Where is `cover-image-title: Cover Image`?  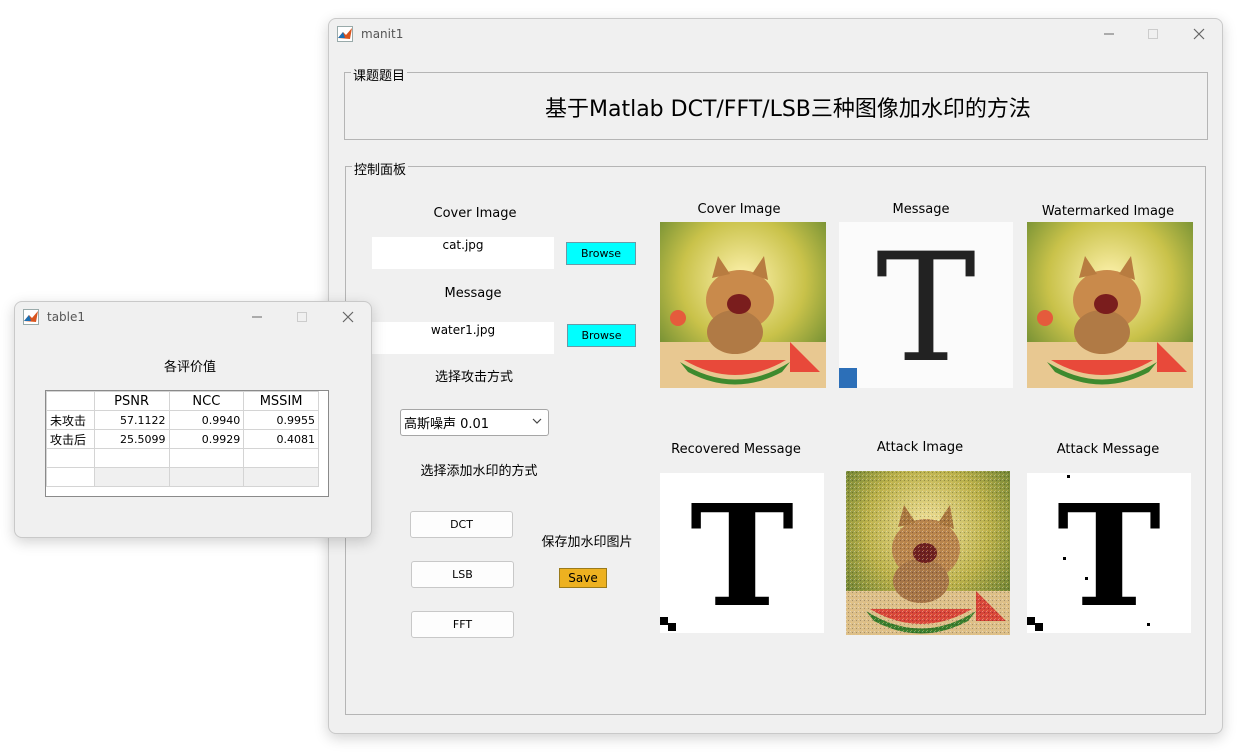
cover-image-title: Cover Image is located at coordinates (739, 209).